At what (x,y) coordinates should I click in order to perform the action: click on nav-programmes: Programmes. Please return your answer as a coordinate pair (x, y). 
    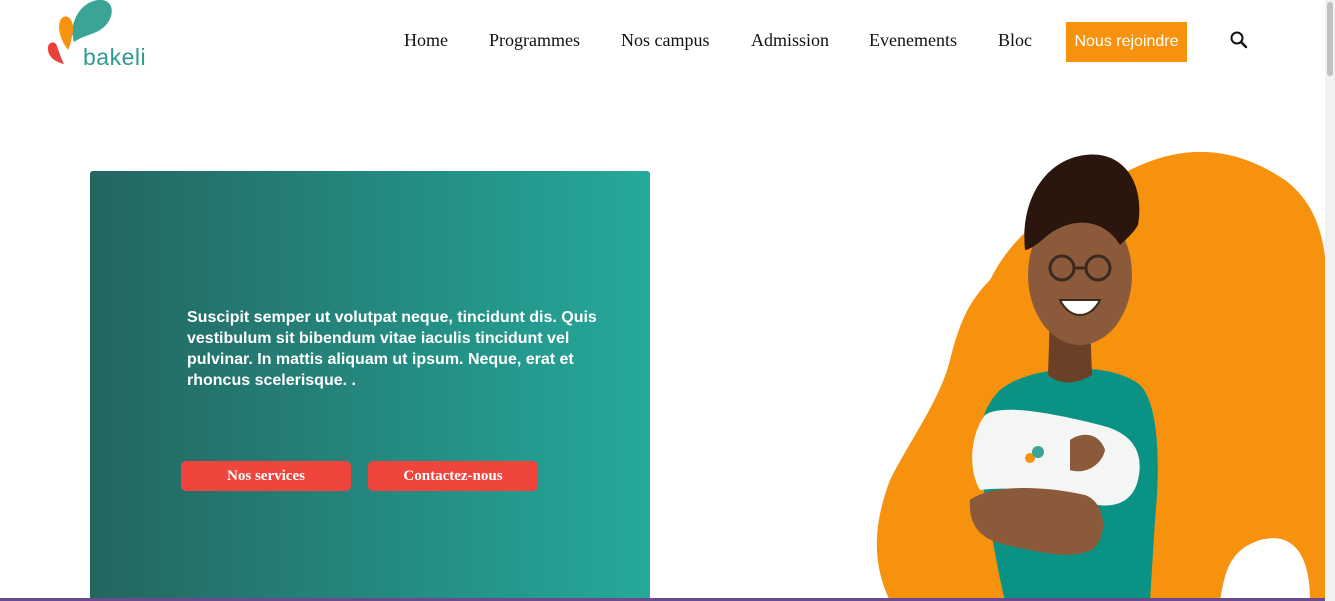
    Looking at the image, I should click on (534, 40).